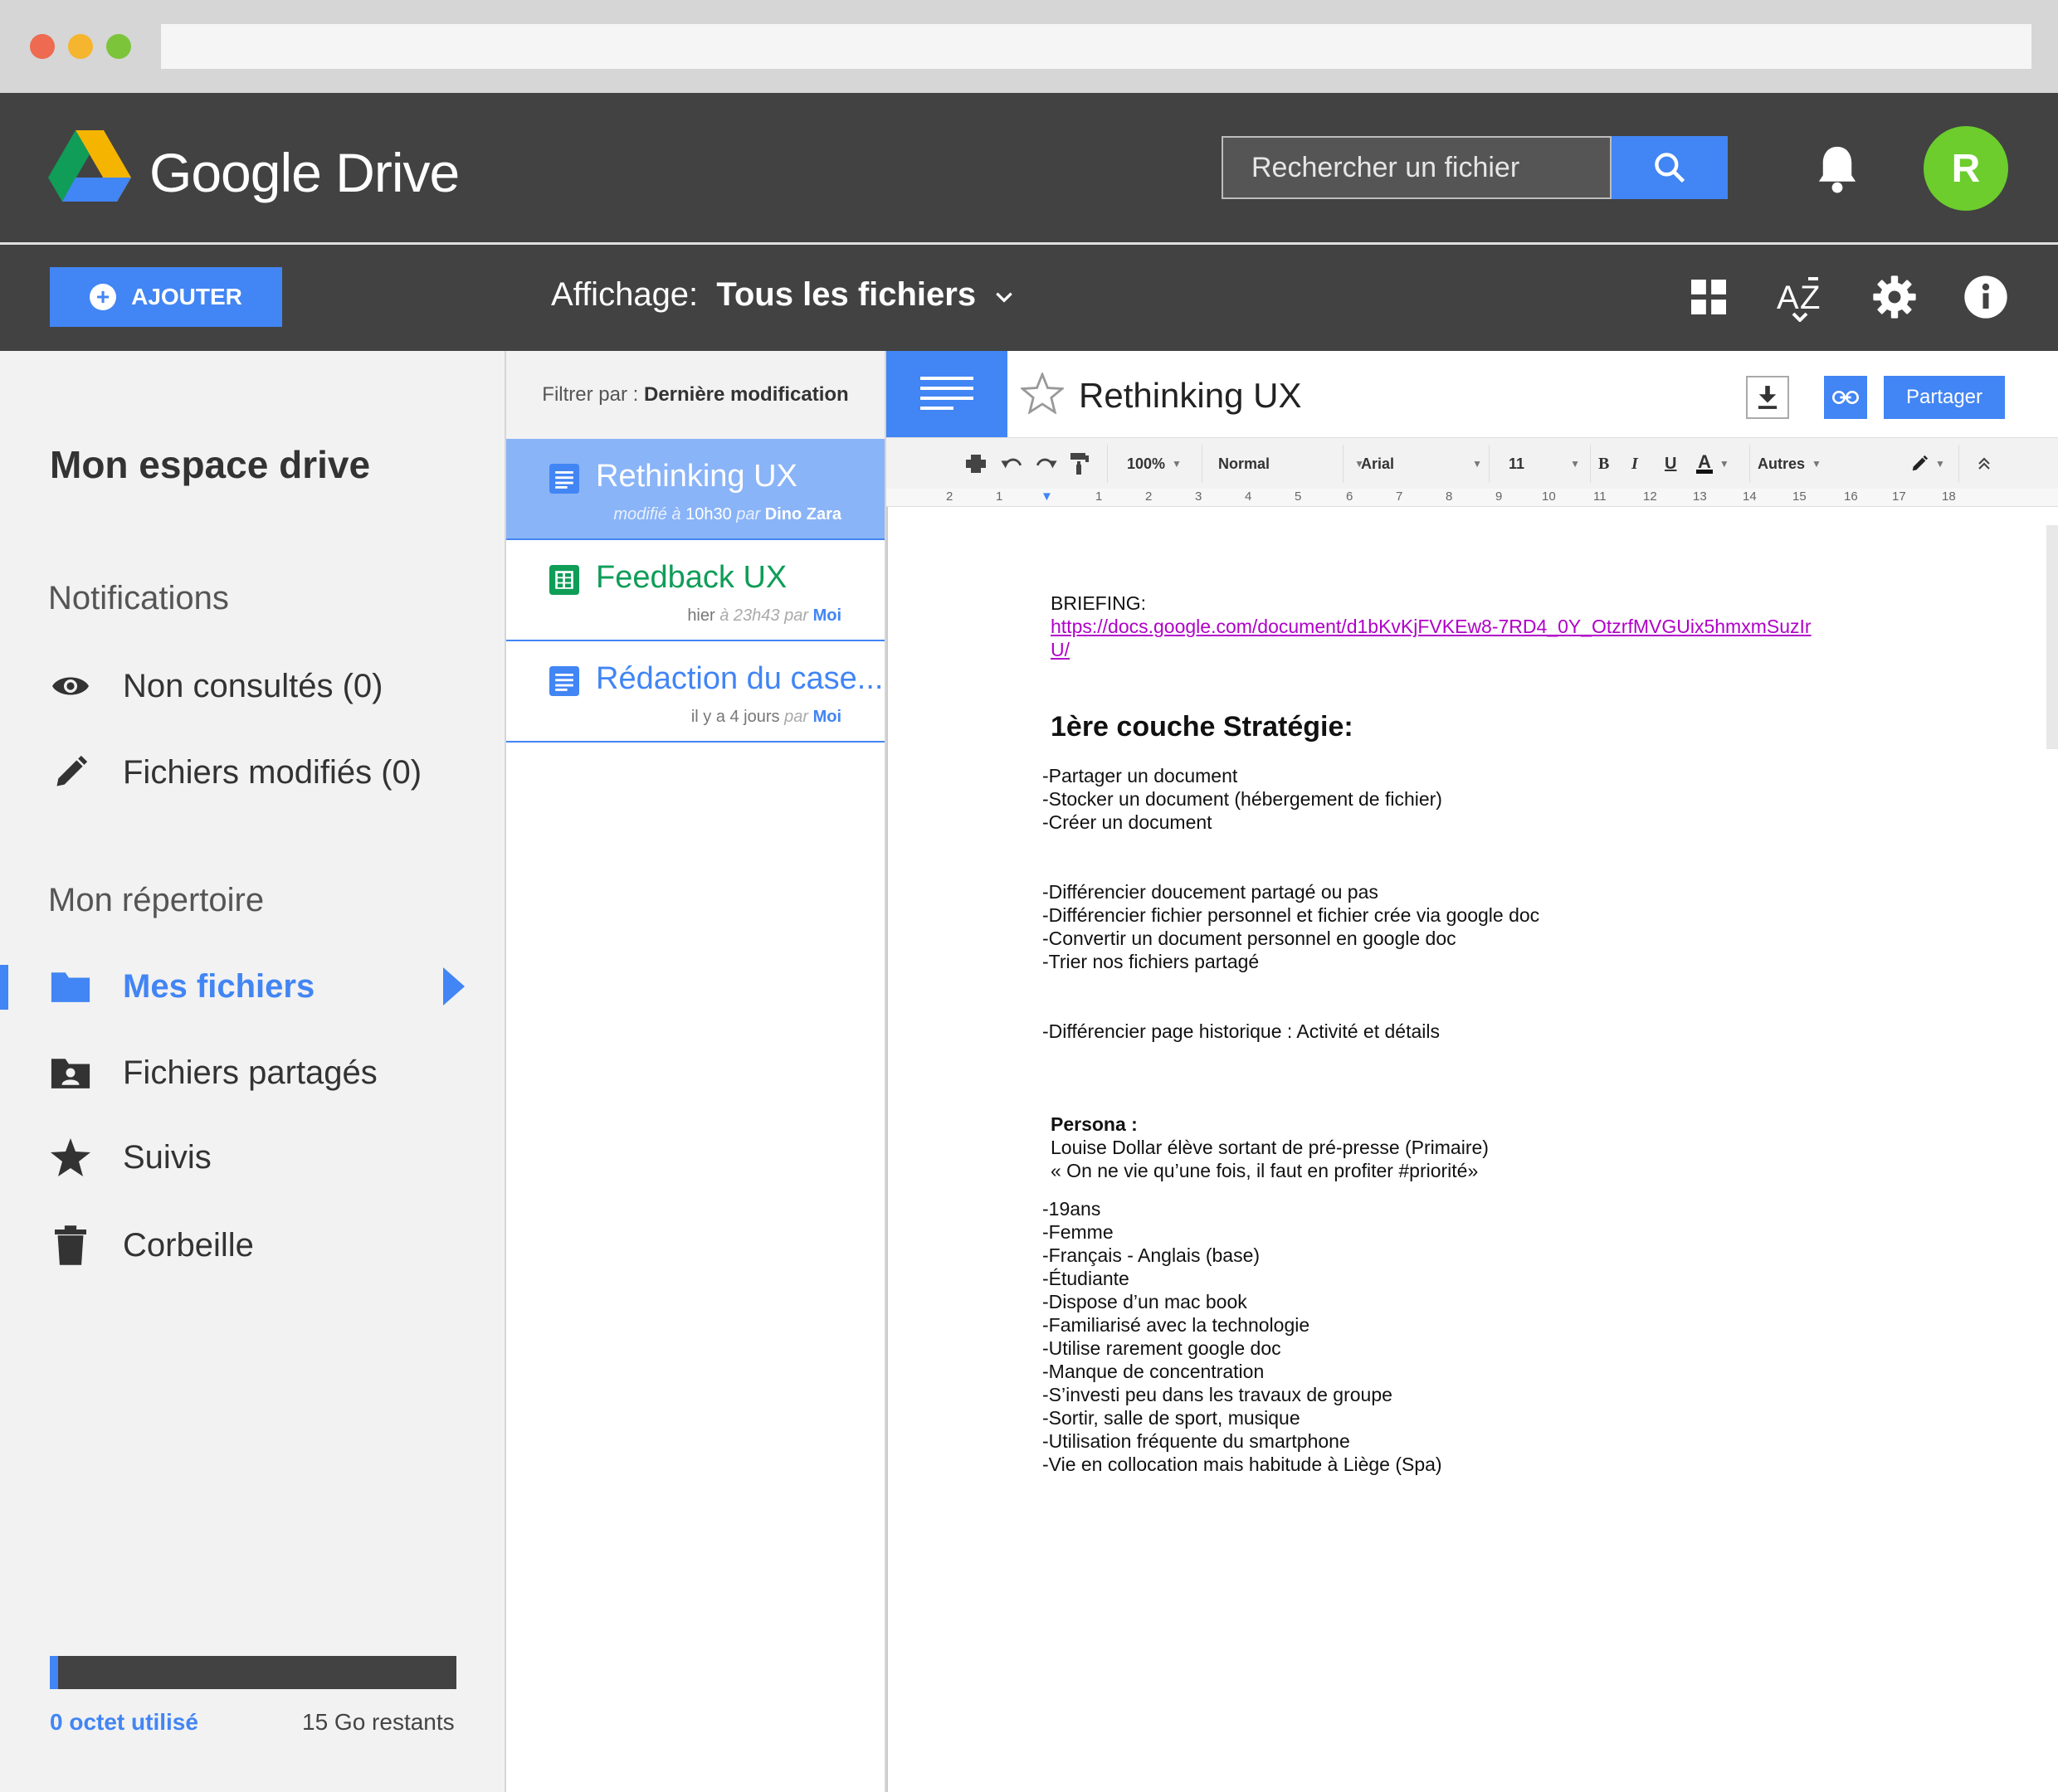 This screenshot has height=1792, width=2058. I want to click on ruler-tick: 14, so click(1750, 496).